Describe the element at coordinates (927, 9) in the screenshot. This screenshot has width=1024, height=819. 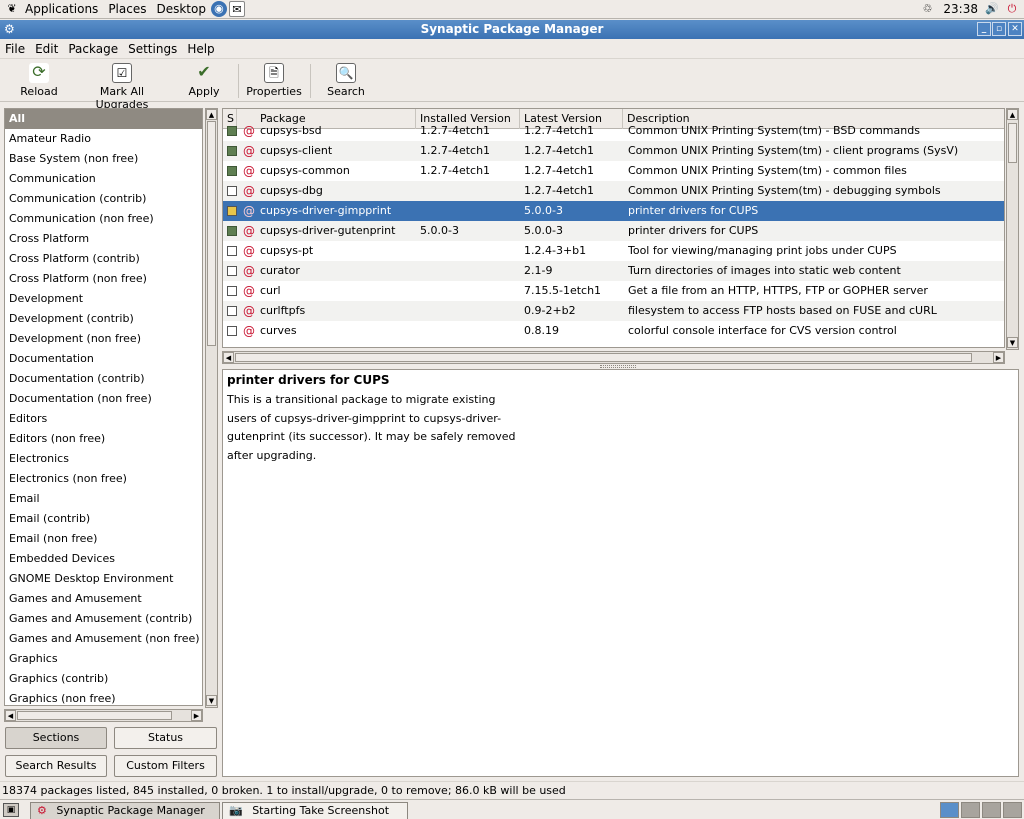
I see `update-notifier-icon: ♲` at that location.